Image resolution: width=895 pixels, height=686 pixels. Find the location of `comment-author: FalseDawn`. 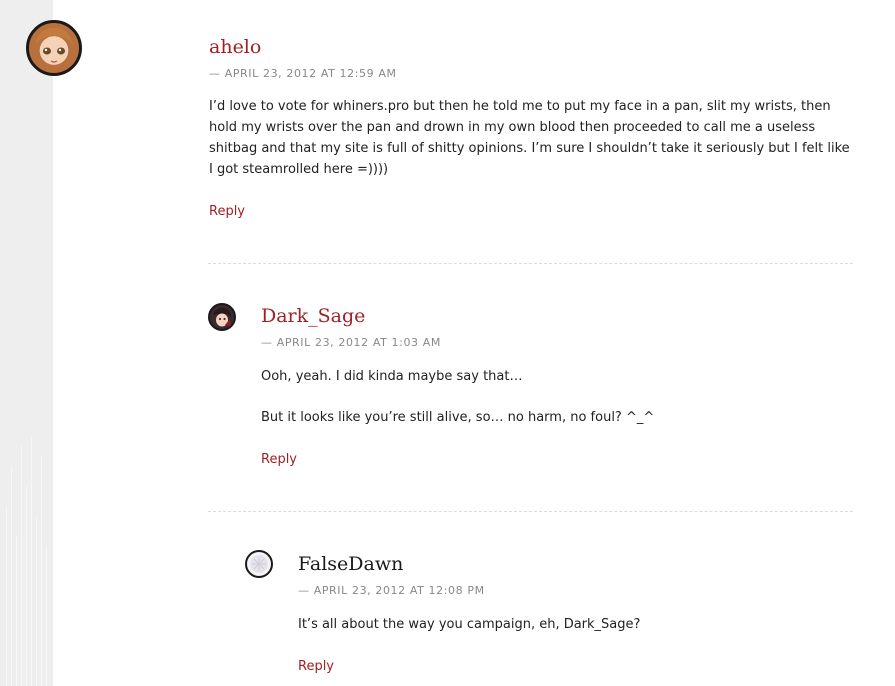

comment-author: FalseDawn is located at coordinates (351, 564).